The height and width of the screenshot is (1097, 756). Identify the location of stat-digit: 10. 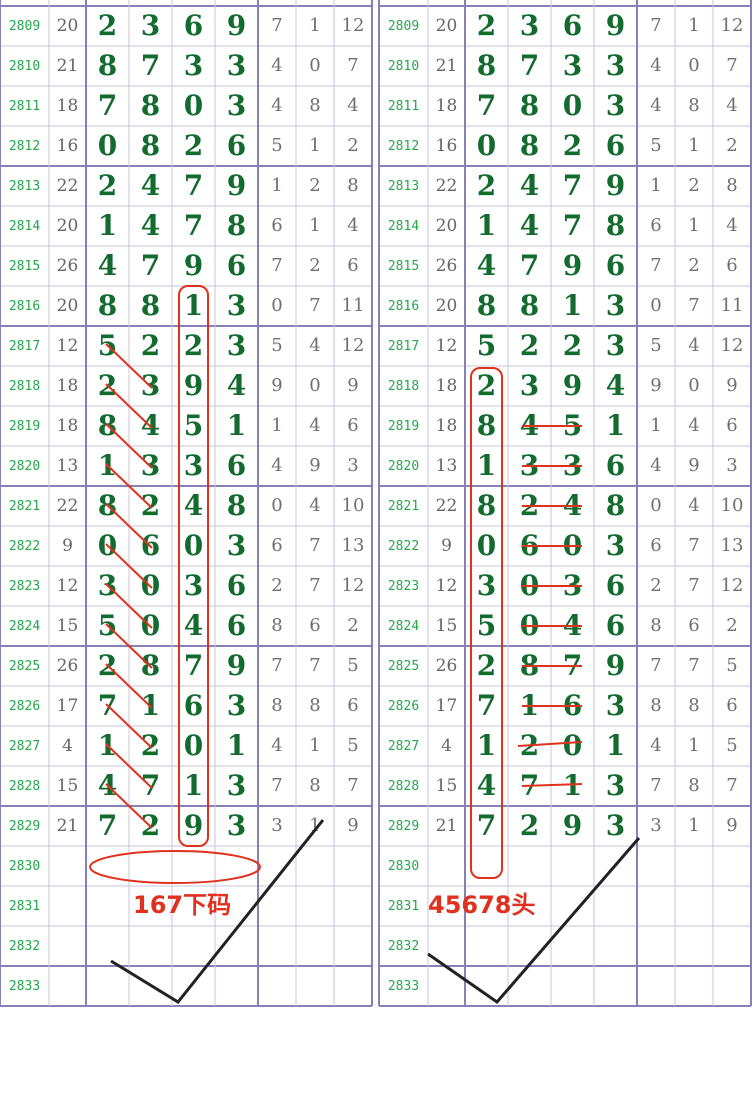
(732, 505).